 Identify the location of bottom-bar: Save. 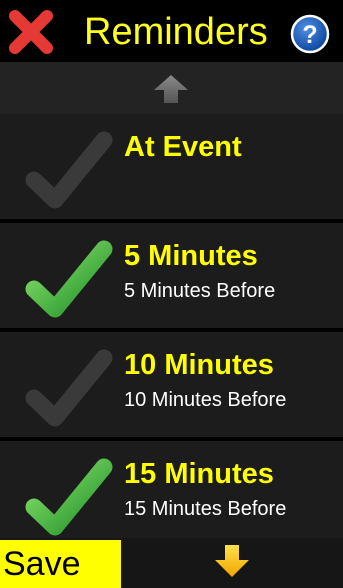
(171, 563).